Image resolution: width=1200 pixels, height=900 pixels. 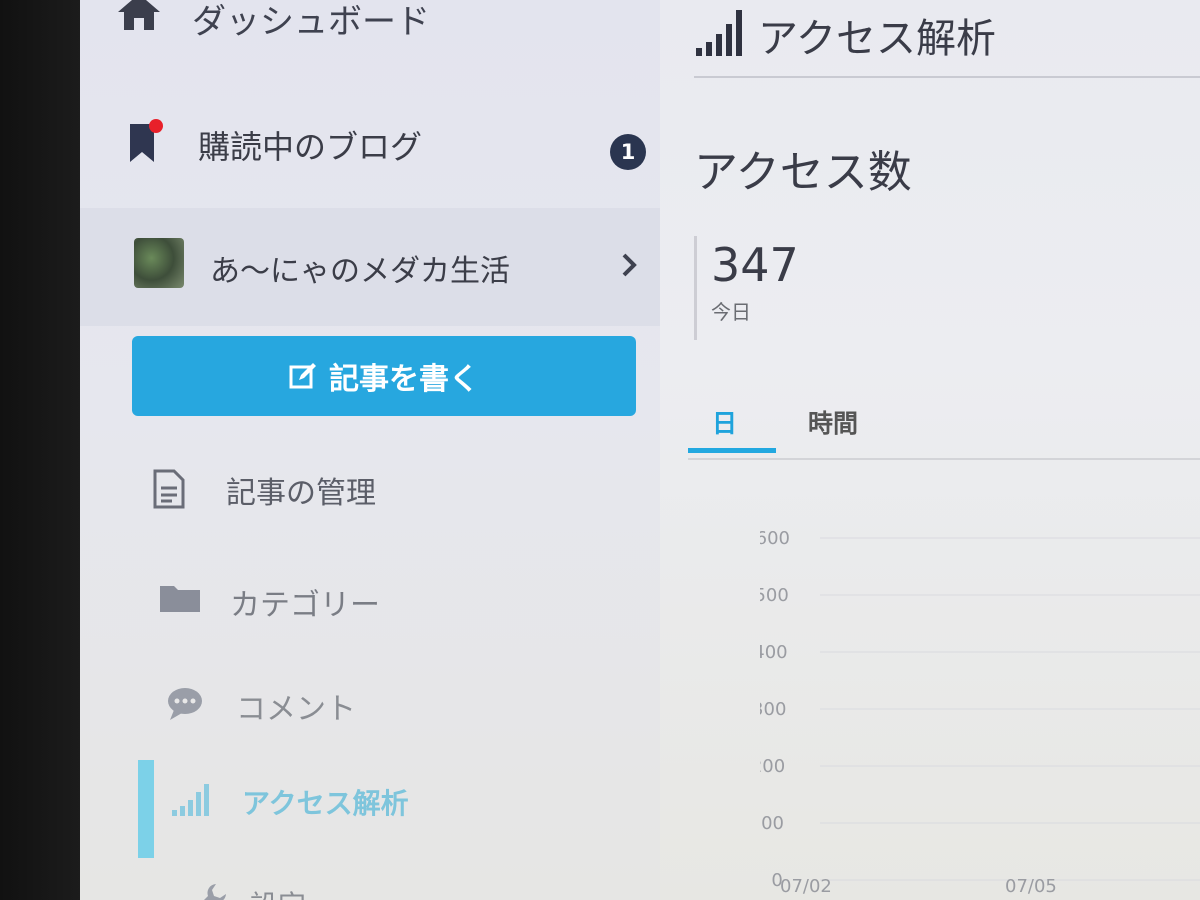 What do you see at coordinates (148, 144) in the screenshot?
I see `bookmark-icon` at bounding box center [148, 144].